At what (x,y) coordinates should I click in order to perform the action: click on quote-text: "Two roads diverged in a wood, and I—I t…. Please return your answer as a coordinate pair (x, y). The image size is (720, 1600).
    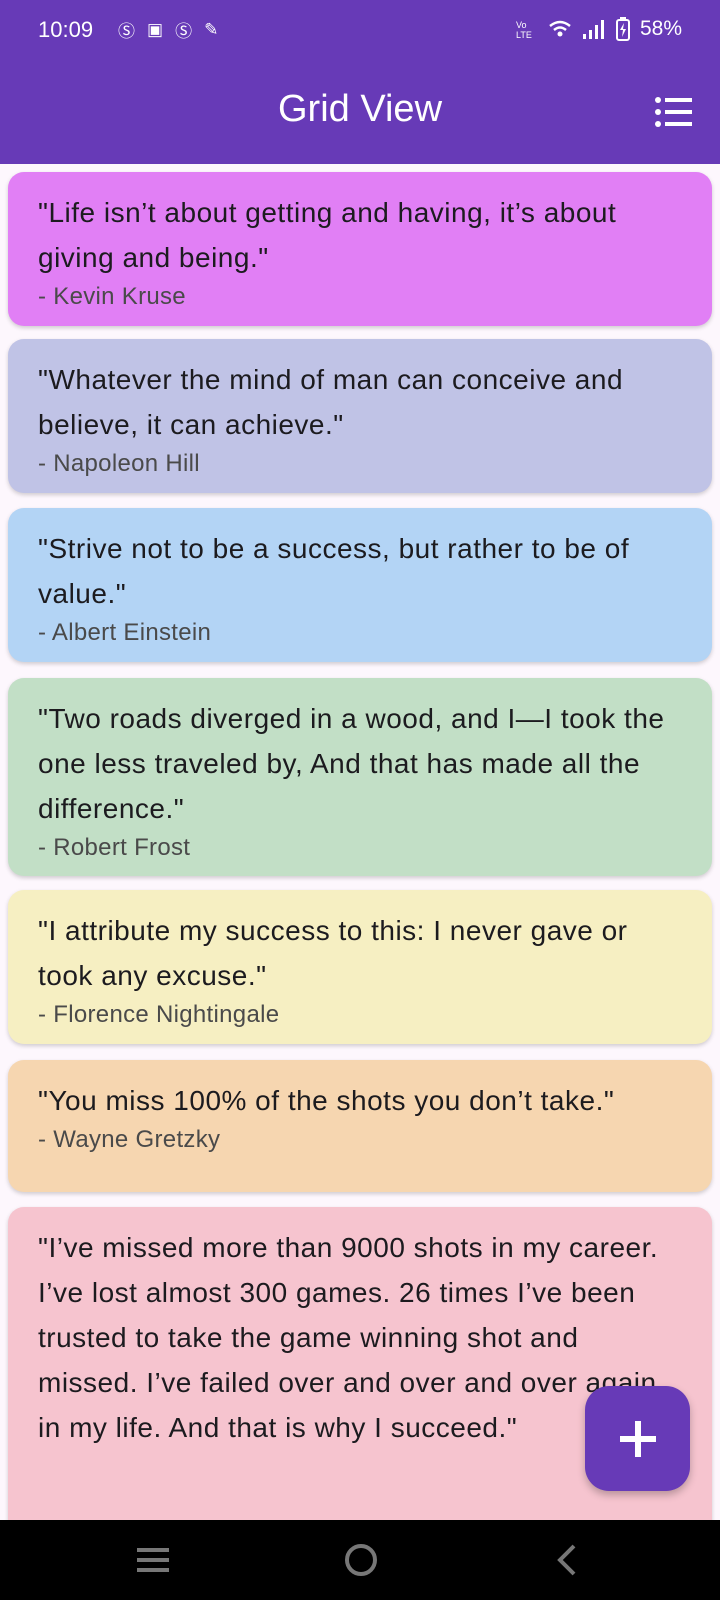
    Looking at the image, I should click on (351, 763).